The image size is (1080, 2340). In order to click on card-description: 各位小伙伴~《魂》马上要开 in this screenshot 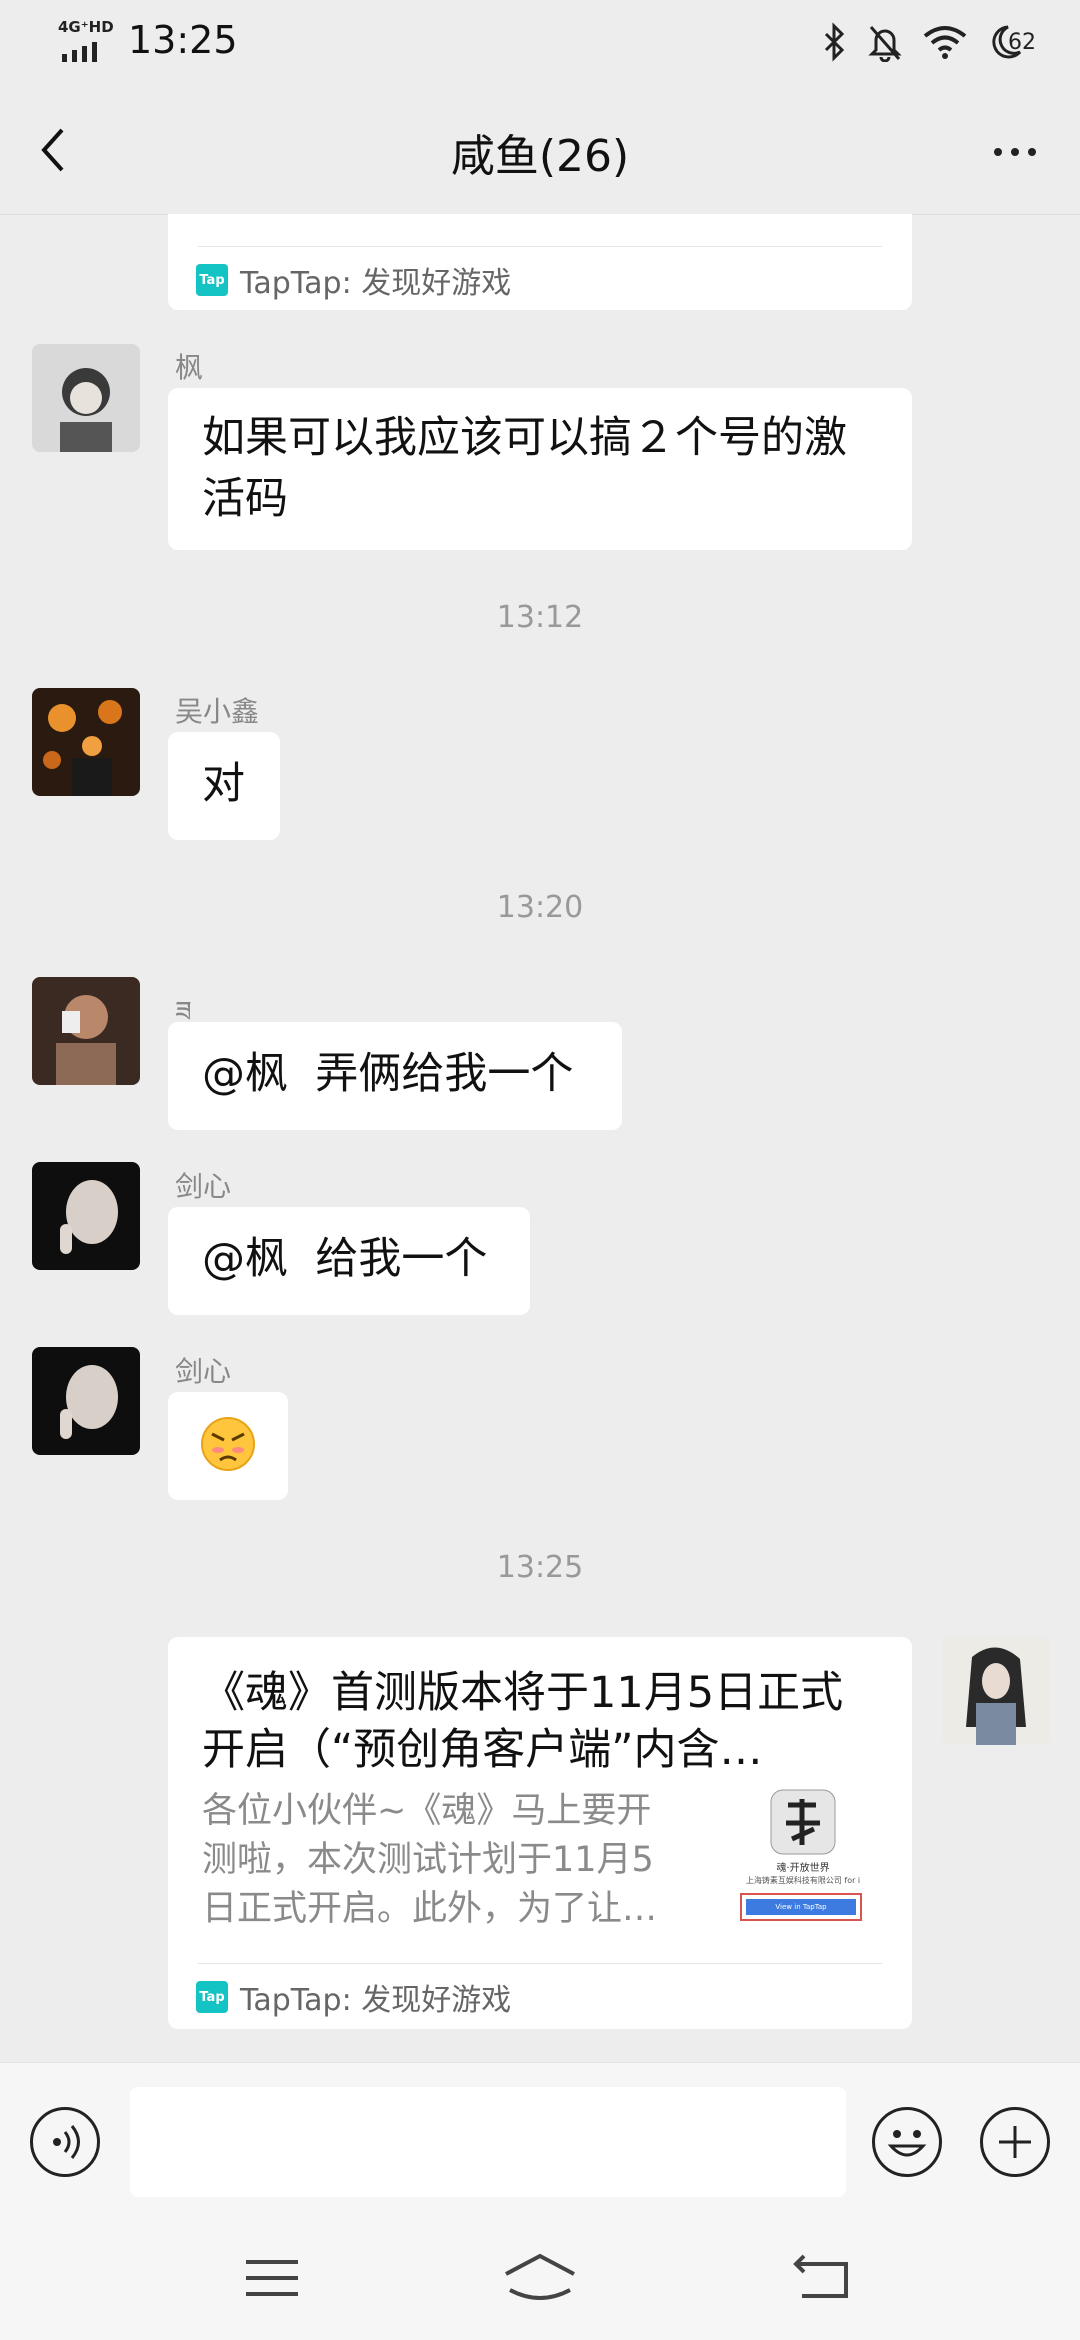, I will do `click(427, 1811)`.